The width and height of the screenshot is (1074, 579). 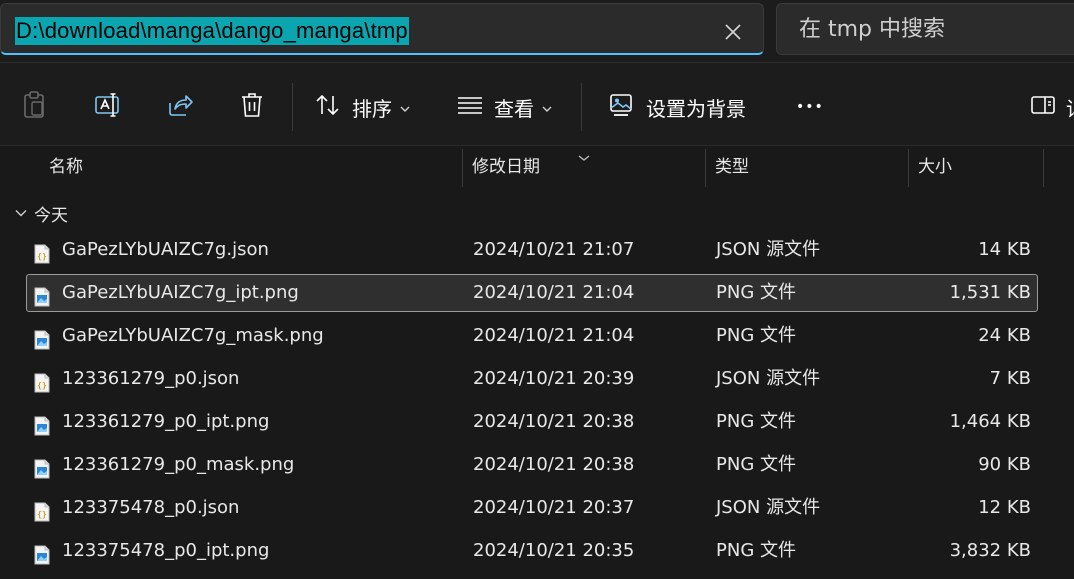 What do you see at coordinates (554, 249) in the screenshot?
I see `file-date: 2024/10/21 21:07` at bounding box center [554, 249].